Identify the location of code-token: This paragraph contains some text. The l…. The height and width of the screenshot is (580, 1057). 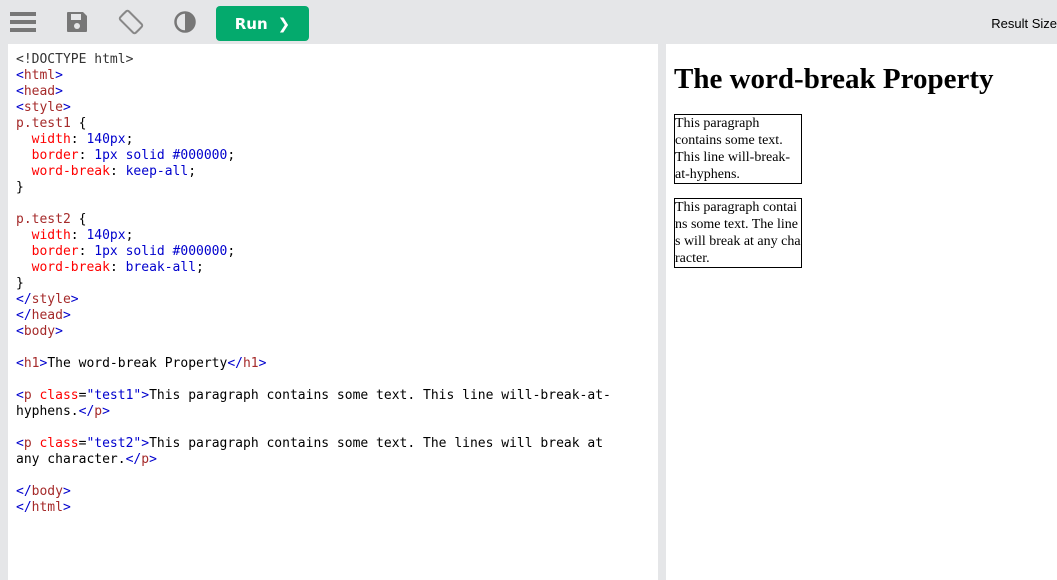
(376, 443).